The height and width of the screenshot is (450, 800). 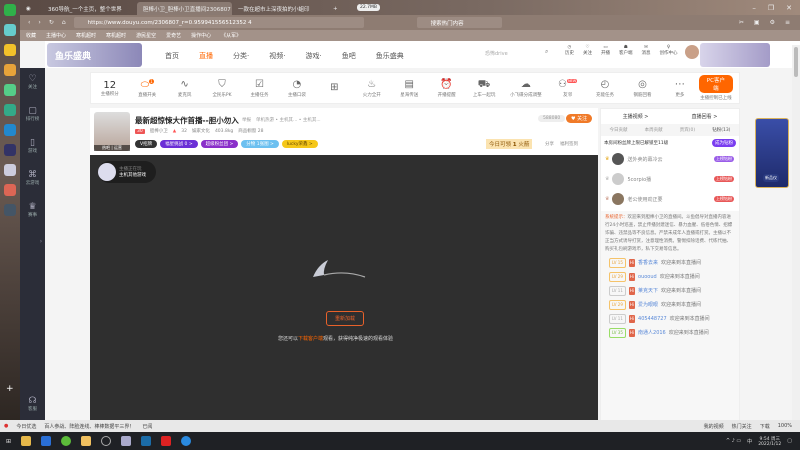 What do you see at coordinates (201, 131) in the screenshot?
I see `guild-name: 娱家文化` at bounding box center [201, 131].